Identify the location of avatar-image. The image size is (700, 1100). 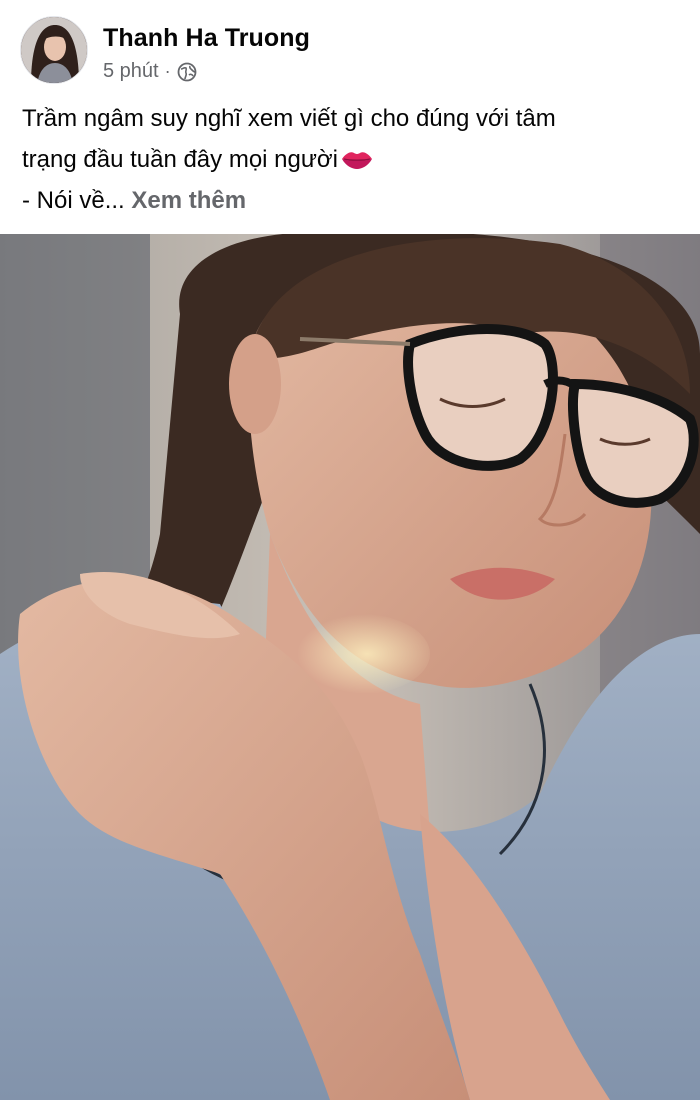
(54, 50).